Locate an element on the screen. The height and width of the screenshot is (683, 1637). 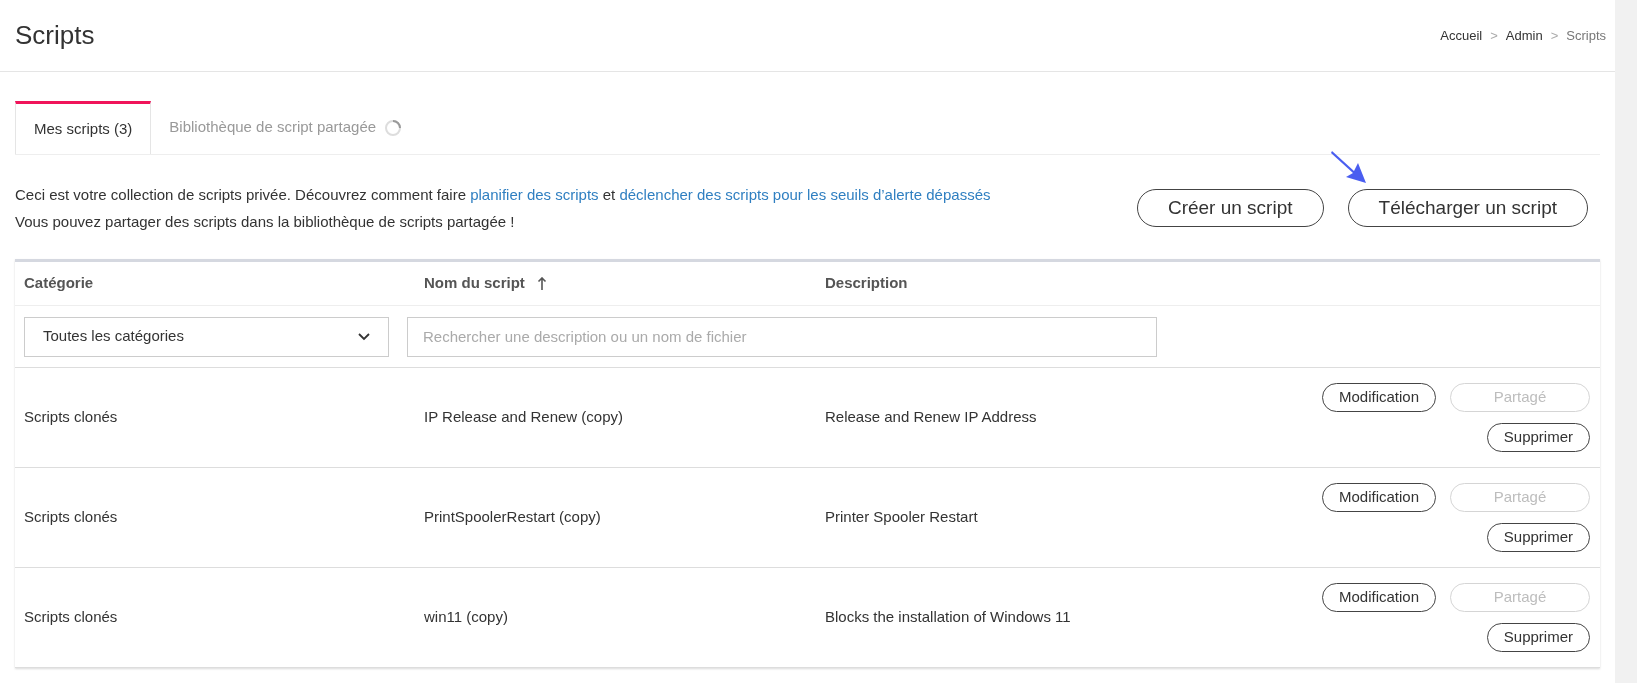
category-dropdown: Toutes les catégories is located at coordinates (206, 336).